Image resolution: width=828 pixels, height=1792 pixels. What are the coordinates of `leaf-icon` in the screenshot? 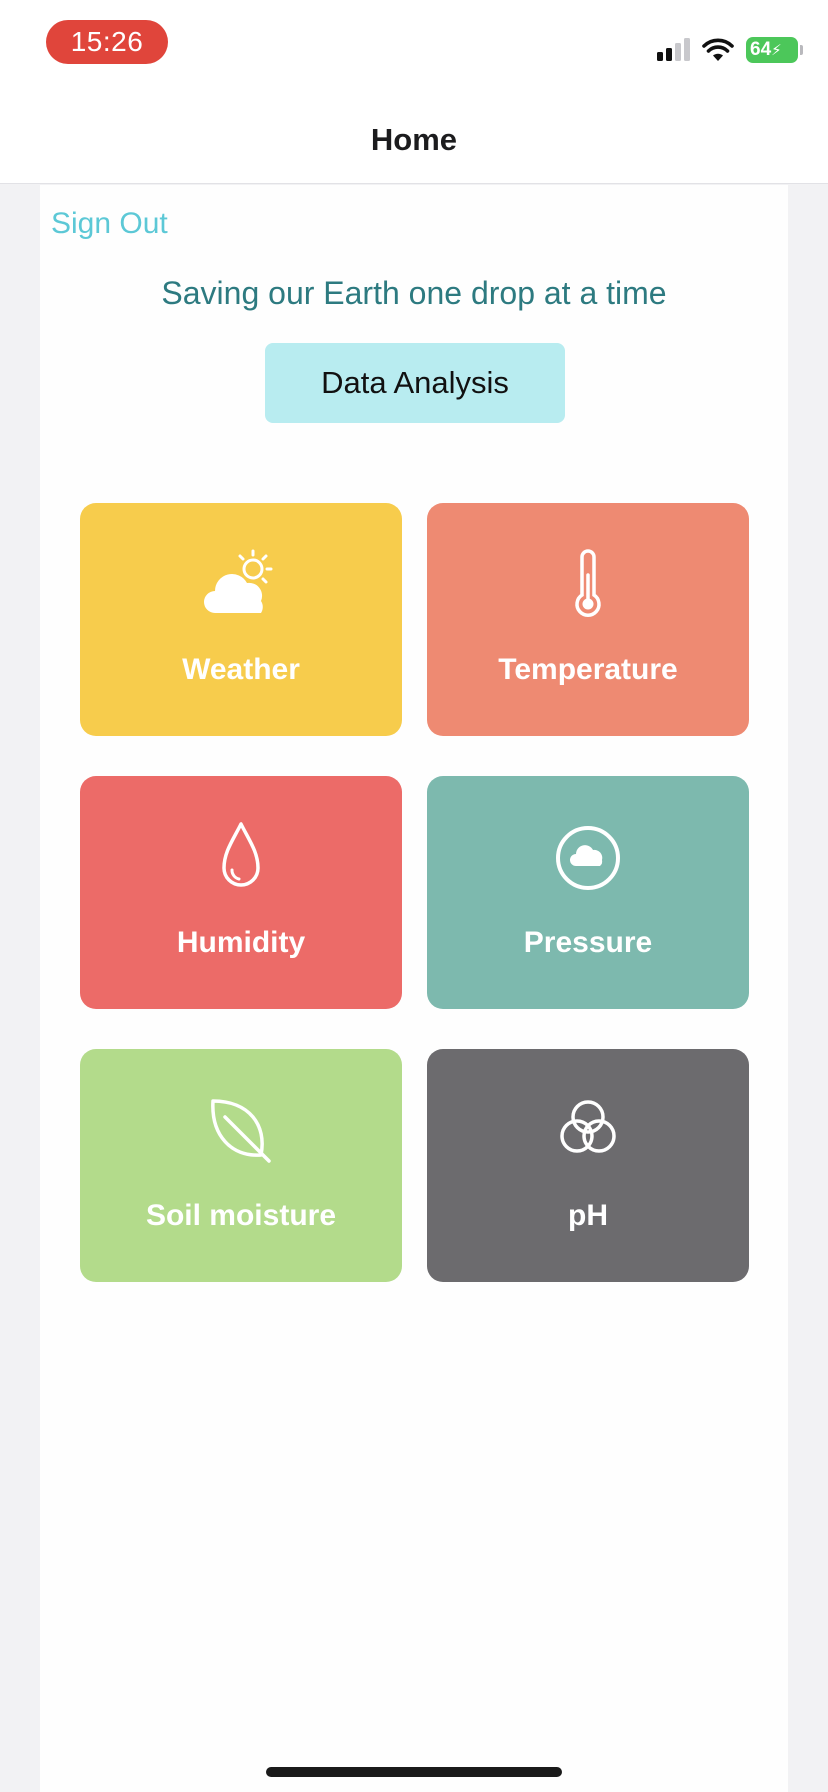 It's located at (241, 1131).